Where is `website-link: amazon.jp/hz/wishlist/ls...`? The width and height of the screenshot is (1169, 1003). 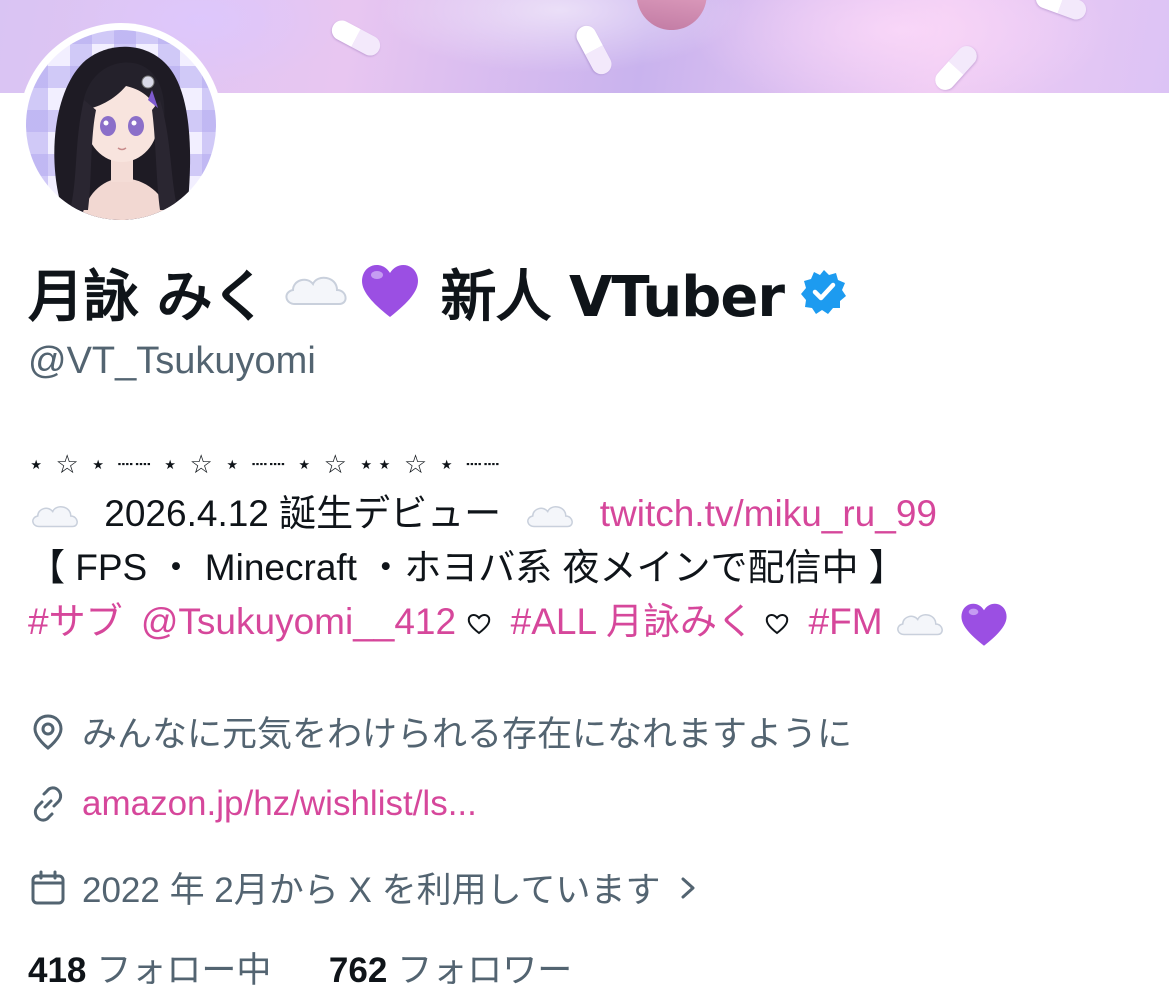 website-link: amazon.jp/hz/wishlist/ls... is located at coordinates (279, 804).